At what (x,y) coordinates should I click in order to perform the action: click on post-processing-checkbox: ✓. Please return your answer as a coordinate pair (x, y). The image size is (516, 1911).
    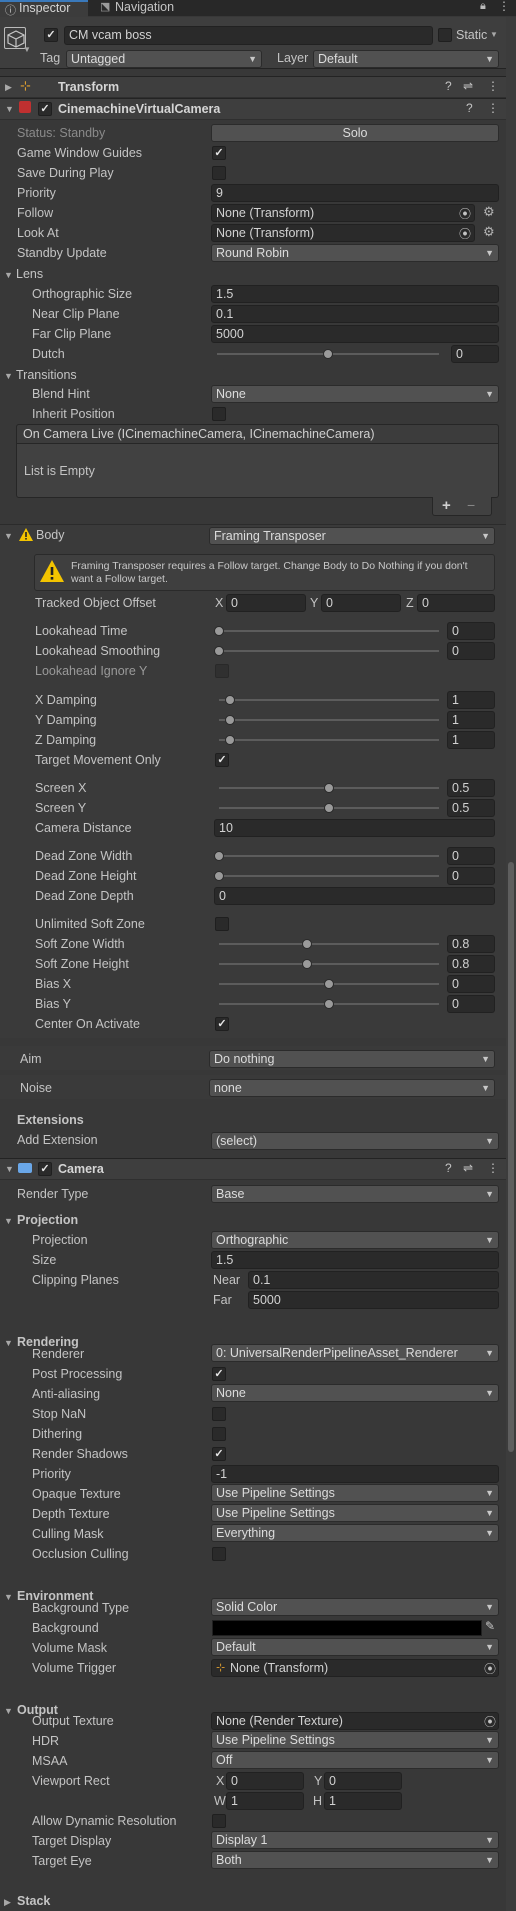
    Looking at the image, I should click on (219, 1374).